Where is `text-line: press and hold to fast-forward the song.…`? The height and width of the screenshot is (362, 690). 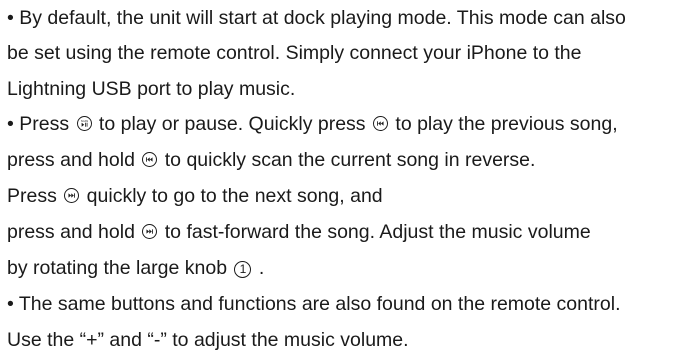
text-line: press and hold to fast-forward the song.… is located at coordinates (299, 232).